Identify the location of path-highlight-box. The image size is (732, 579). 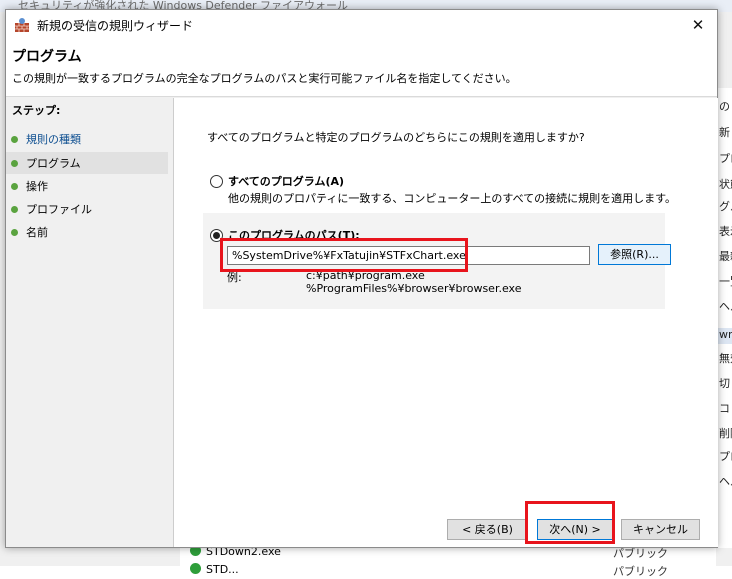
(344, 255).